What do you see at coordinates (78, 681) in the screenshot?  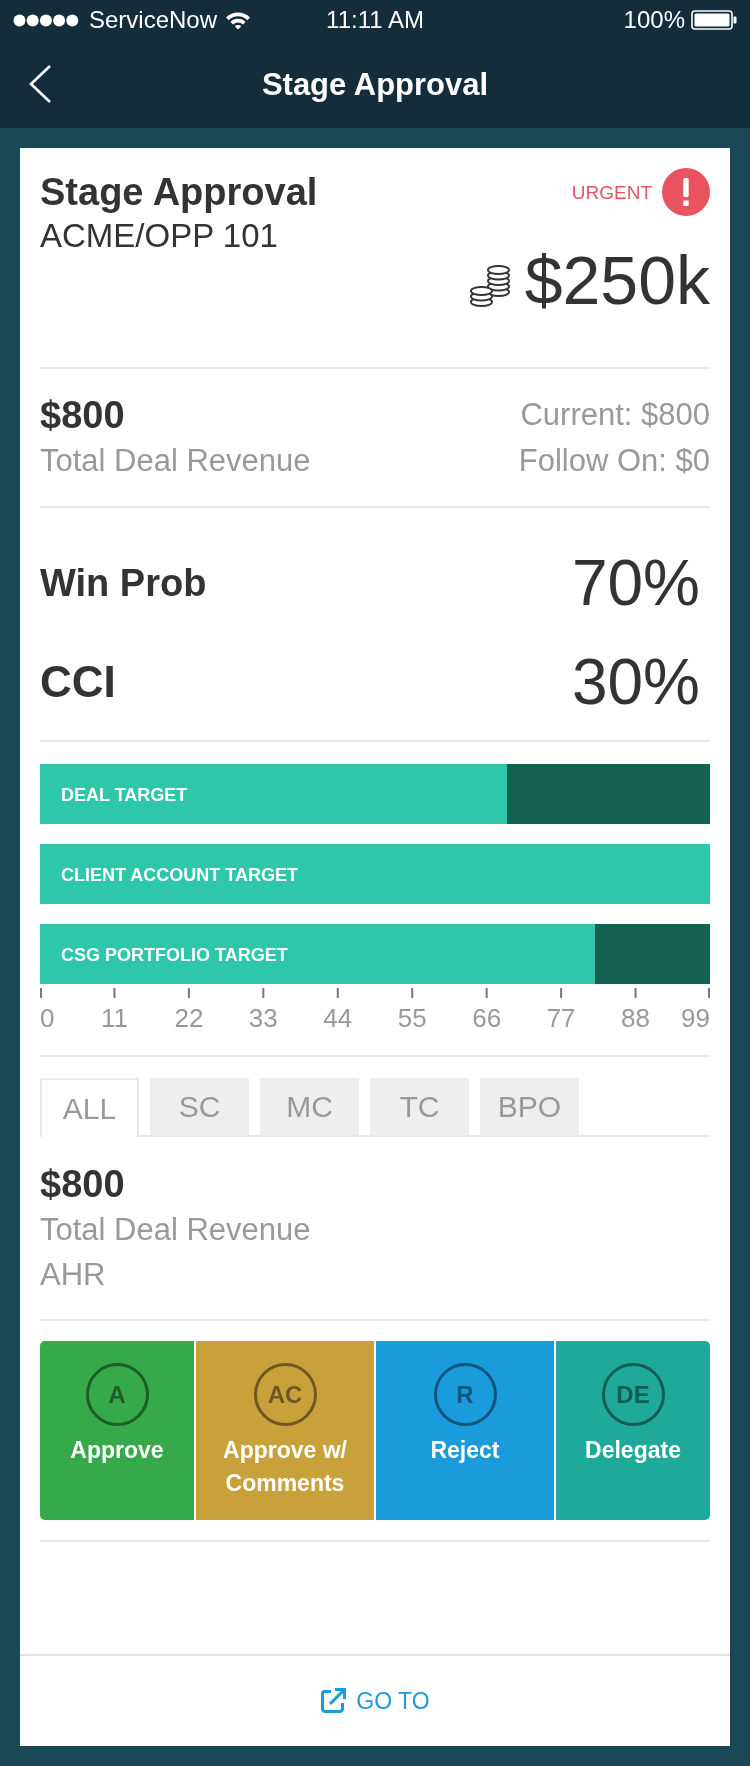 I see `metric-label: CCI` at bounding box center [78, 681].